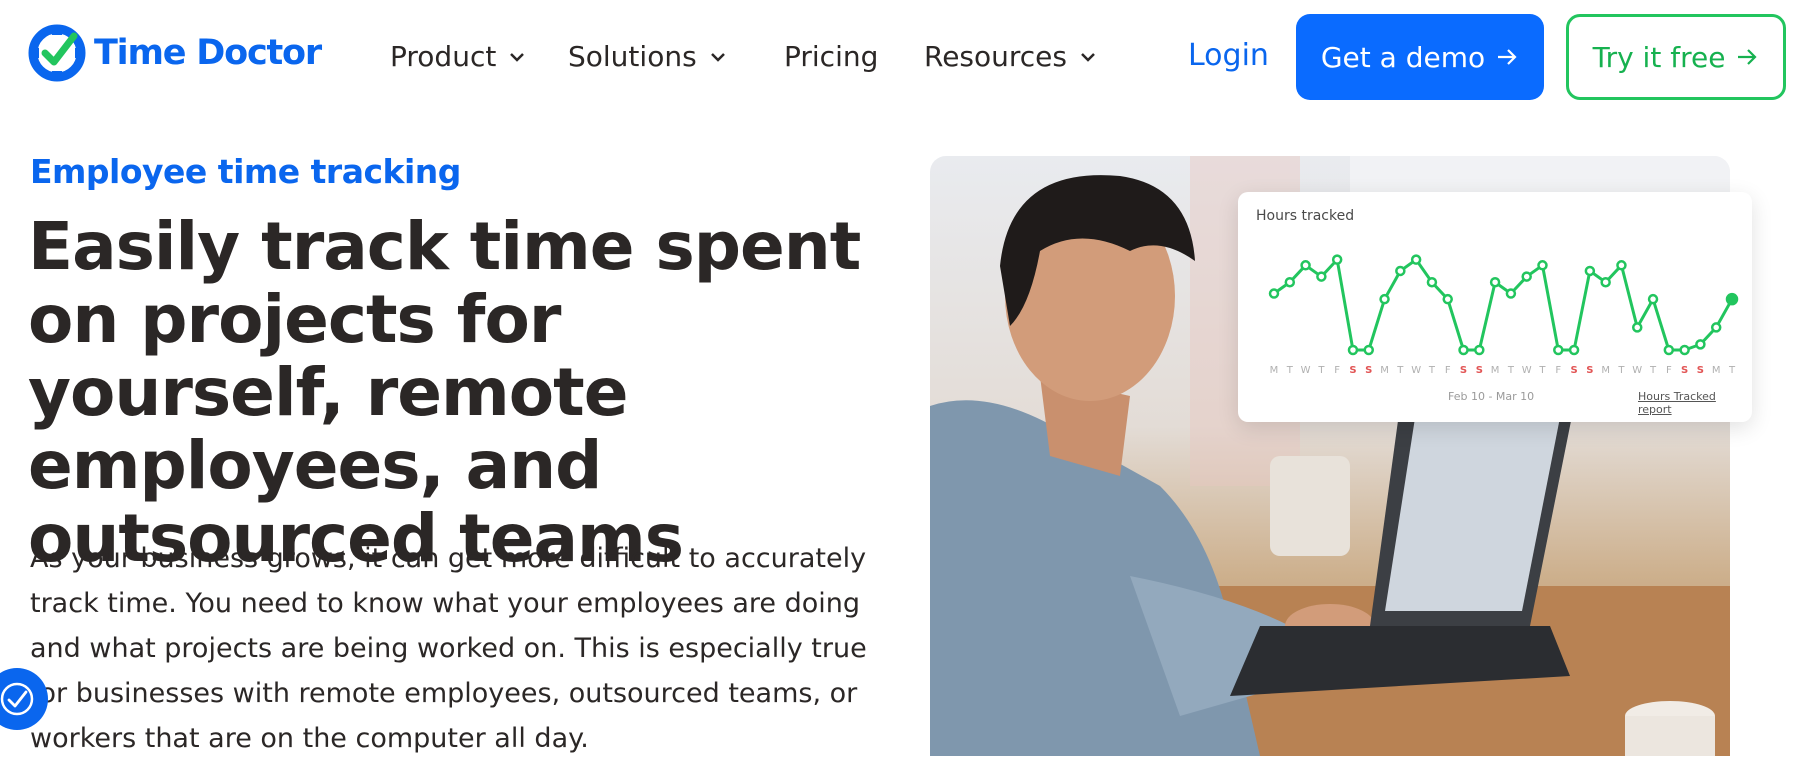 This screenshot has height=761, width=1813. I want to click on nav-resources: Resources, so click(1010, 56).